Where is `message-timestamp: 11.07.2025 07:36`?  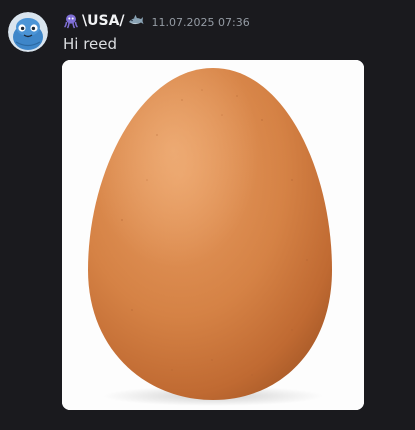 message-timestamp: 11.07.2025 07:36 is located at coordinates (200, 22).